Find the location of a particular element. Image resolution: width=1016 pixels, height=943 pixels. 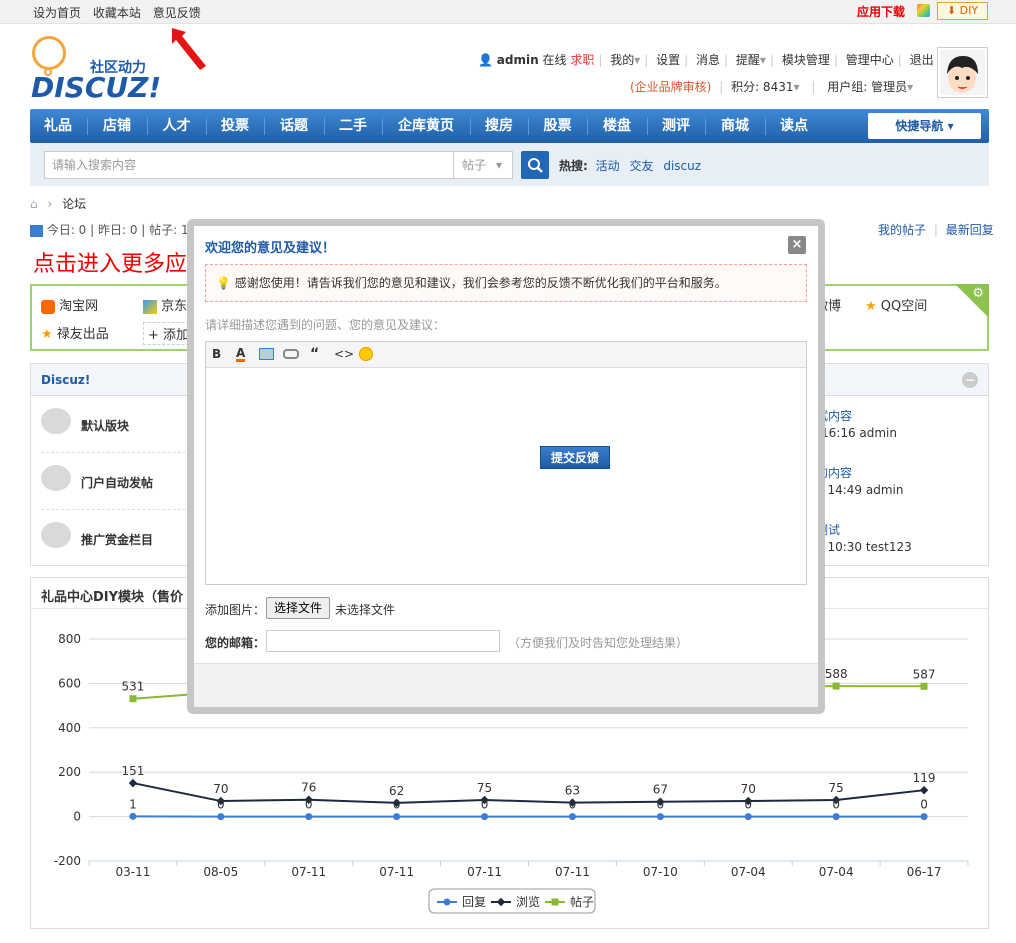

reminder-menu: 提醒 is located at coordinates (748, 60).